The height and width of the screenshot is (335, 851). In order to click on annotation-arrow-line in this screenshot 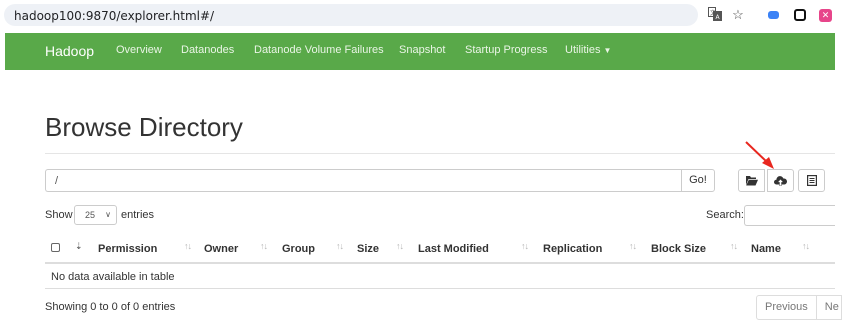, I will do `click(757, 152)`.